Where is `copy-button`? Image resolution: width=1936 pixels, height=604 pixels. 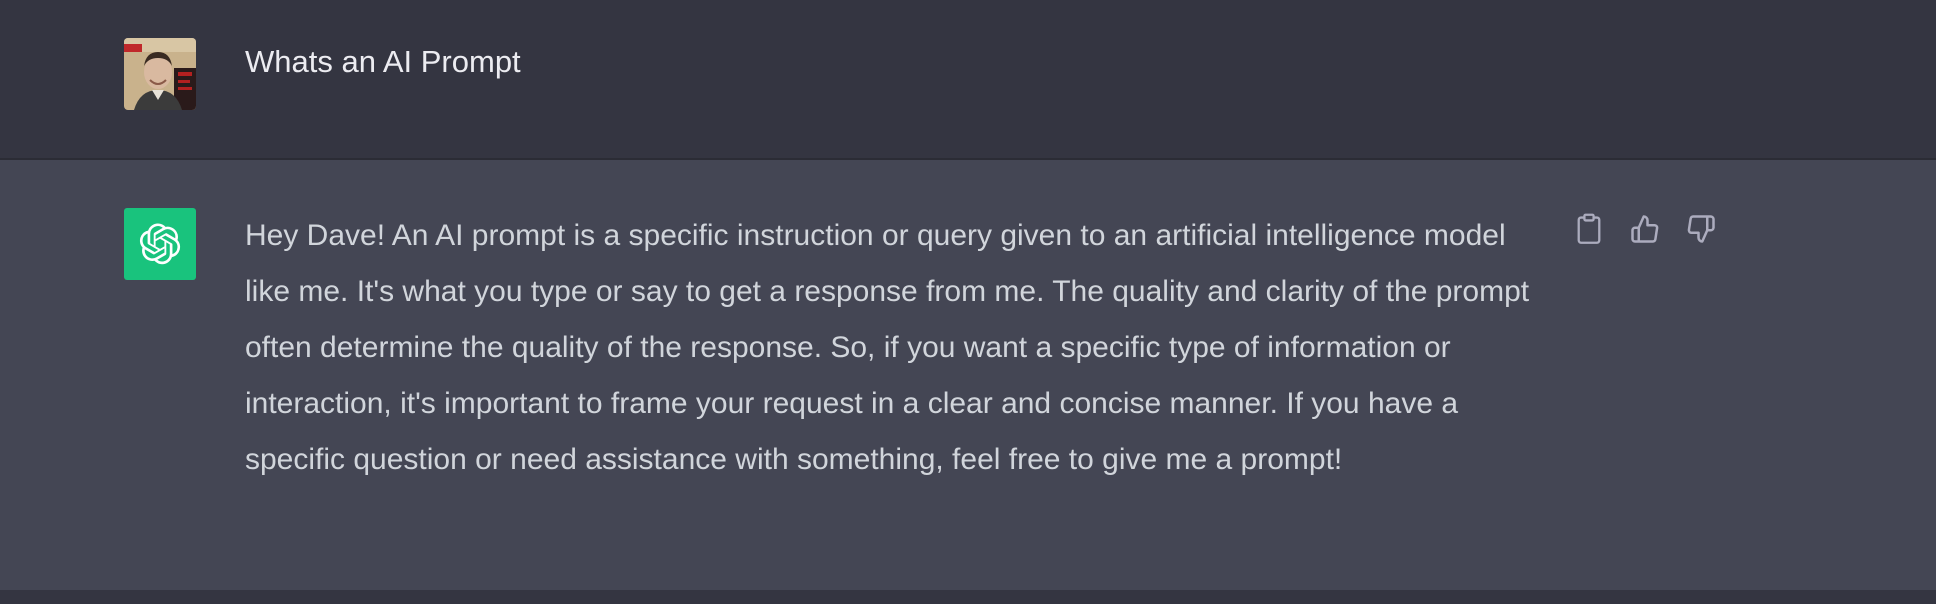 copy-button is located at coordinates (1589, 231).